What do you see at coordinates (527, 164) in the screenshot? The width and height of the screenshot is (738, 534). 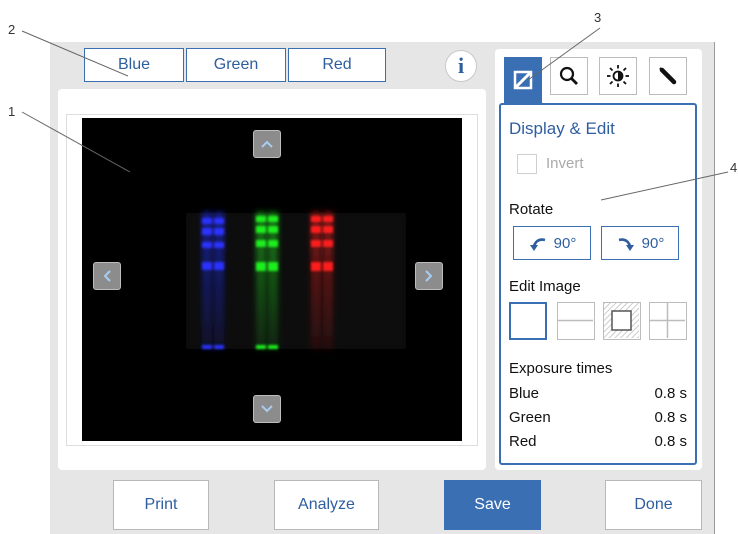 I see `invert-checkbox` at bounding box center [527, 164].